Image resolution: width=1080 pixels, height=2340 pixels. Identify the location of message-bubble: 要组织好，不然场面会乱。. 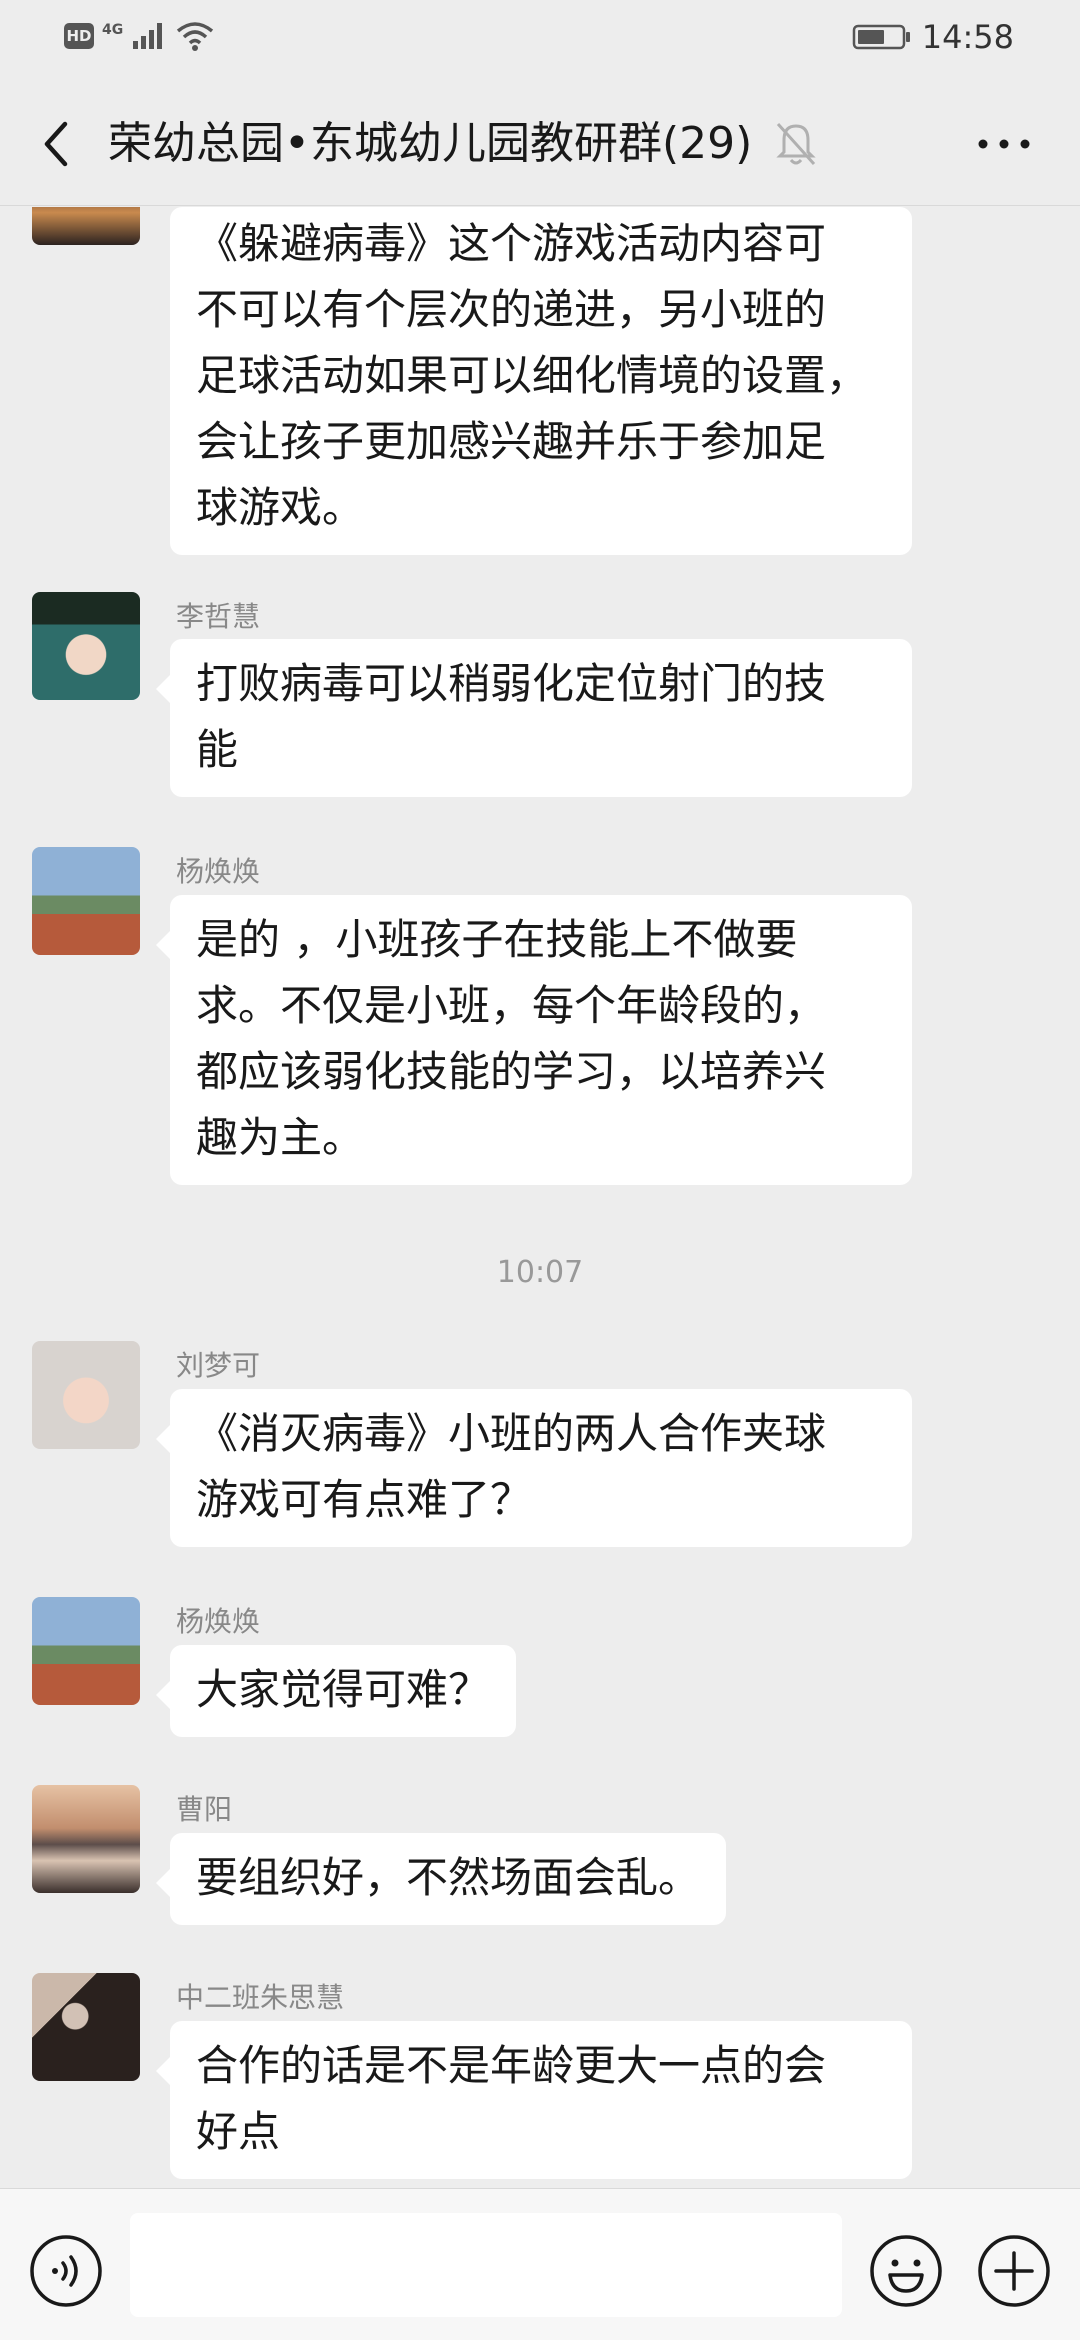
(441, 1879).